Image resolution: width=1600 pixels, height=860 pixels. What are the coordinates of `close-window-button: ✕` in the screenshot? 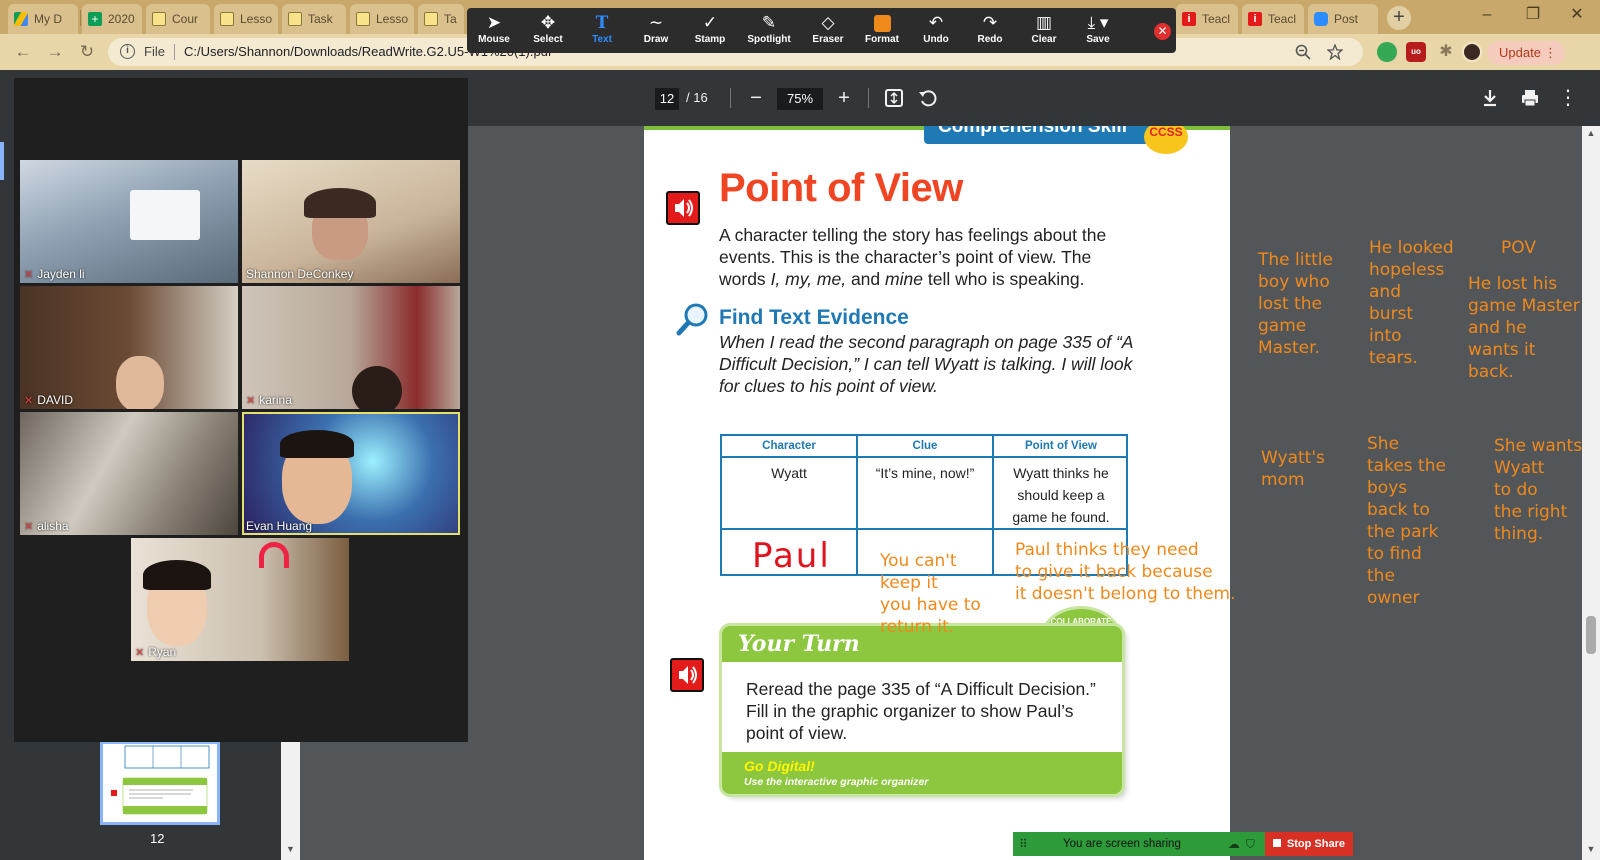 It's located at (1577, 15).